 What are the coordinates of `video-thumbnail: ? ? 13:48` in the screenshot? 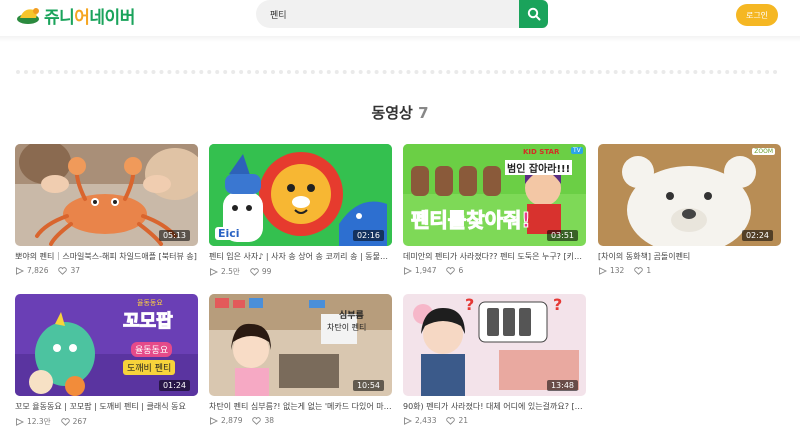 It's located at (494, 345).